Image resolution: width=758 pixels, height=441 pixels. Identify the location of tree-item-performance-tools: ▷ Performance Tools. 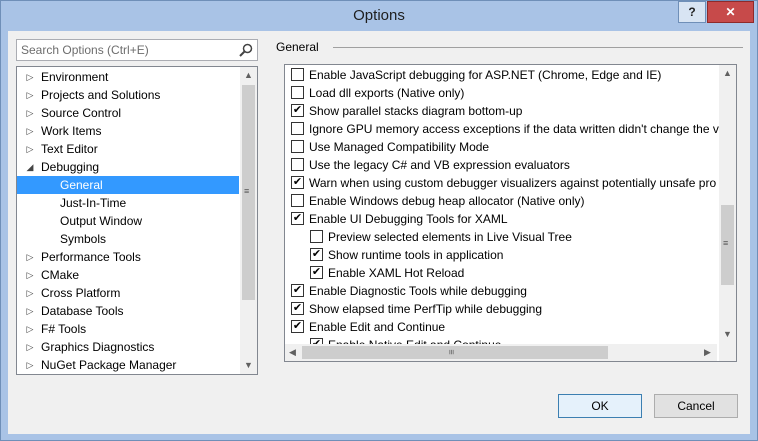
(128, 257).